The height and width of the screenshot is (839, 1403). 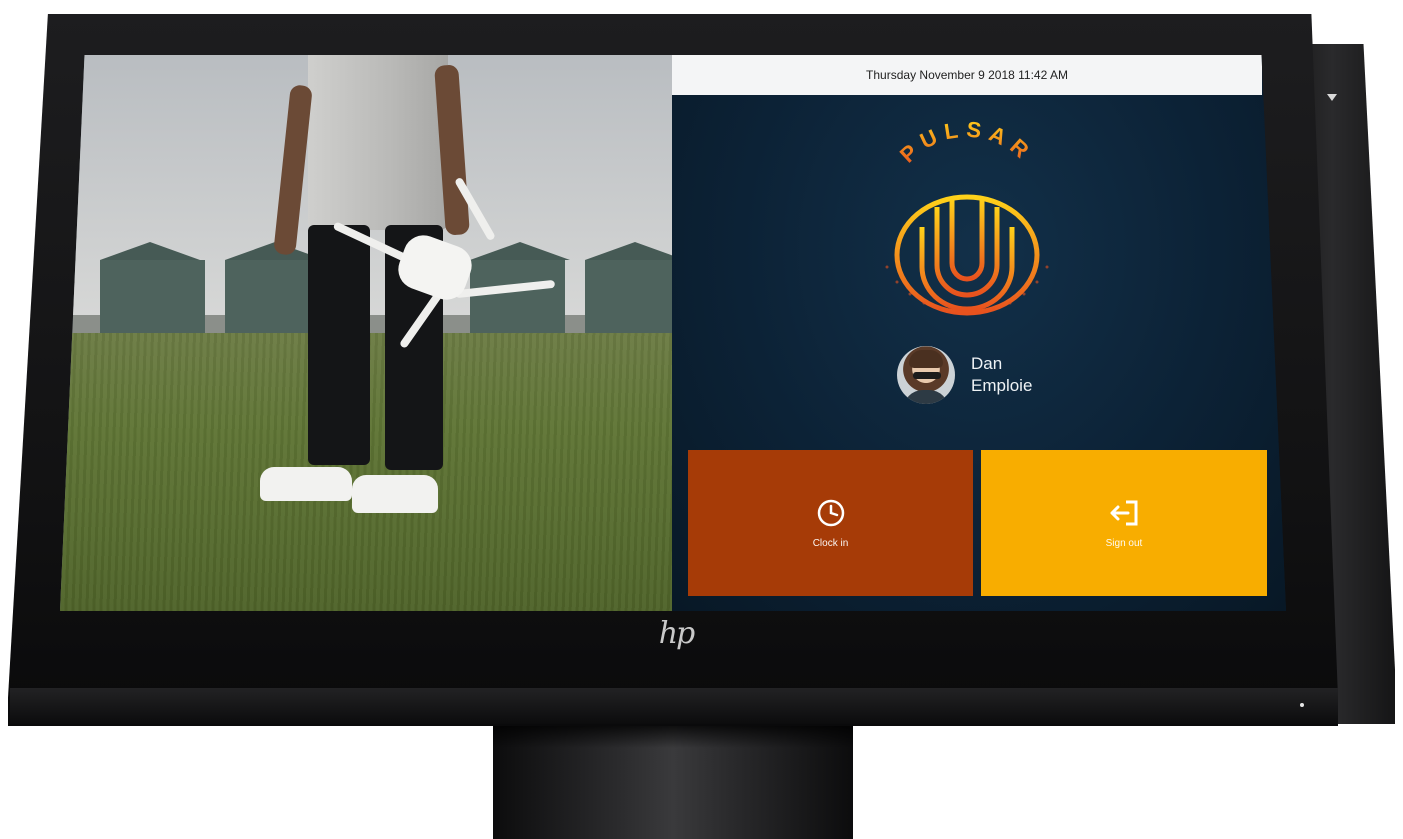 I want to click on pulsar-logo: PULSAR, so click(x=967, y=216).